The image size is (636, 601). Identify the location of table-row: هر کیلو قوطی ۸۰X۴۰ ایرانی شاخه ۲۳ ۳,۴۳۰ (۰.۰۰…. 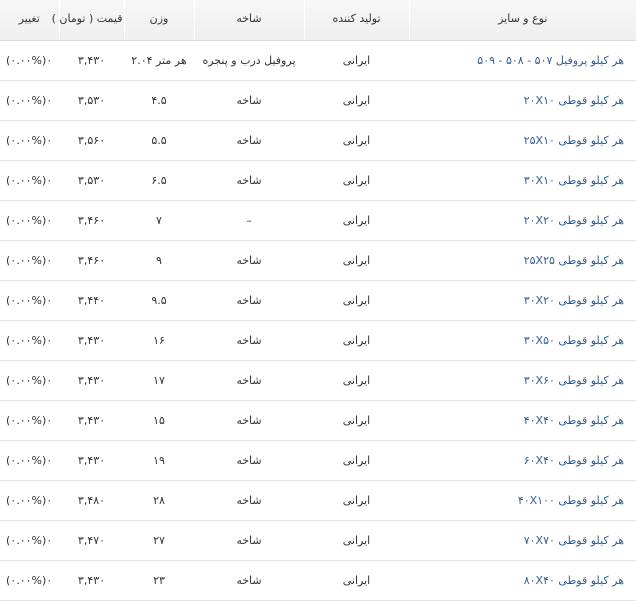
(318, 580).